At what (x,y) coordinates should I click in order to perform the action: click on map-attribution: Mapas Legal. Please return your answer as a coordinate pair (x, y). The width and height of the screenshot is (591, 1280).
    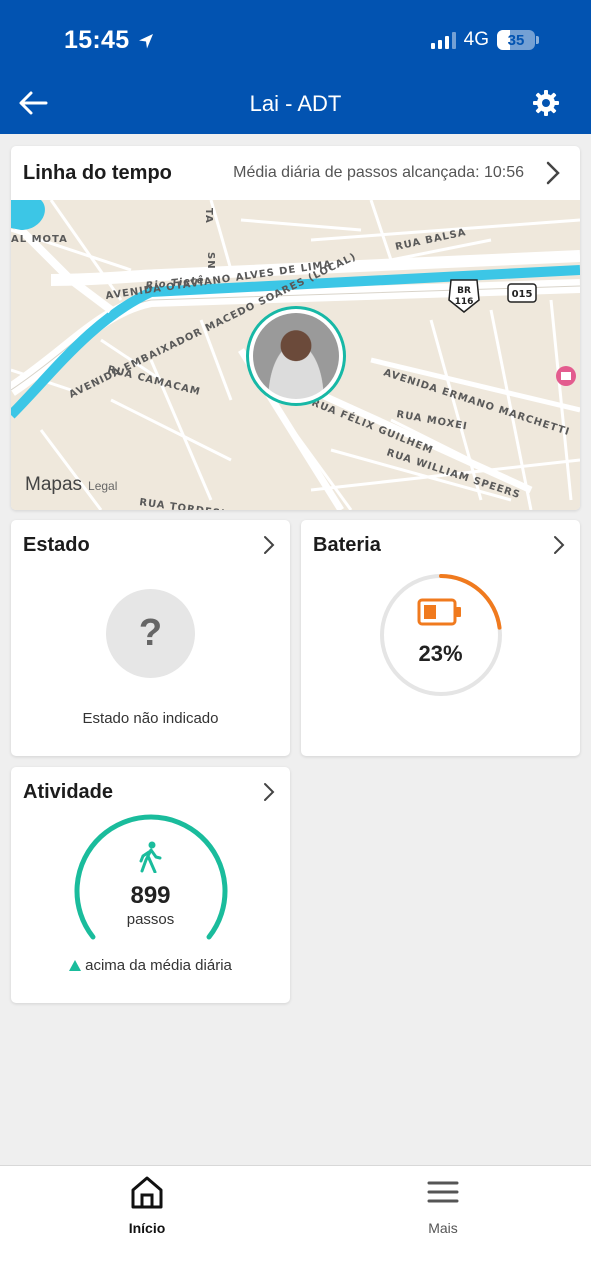
    Looking at the image, I should click on (71, 485).